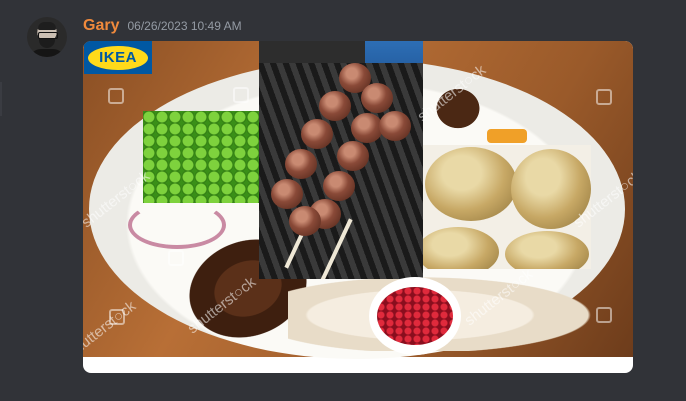  I want to click on ikea-logo: IKEA, so click(118, 57).